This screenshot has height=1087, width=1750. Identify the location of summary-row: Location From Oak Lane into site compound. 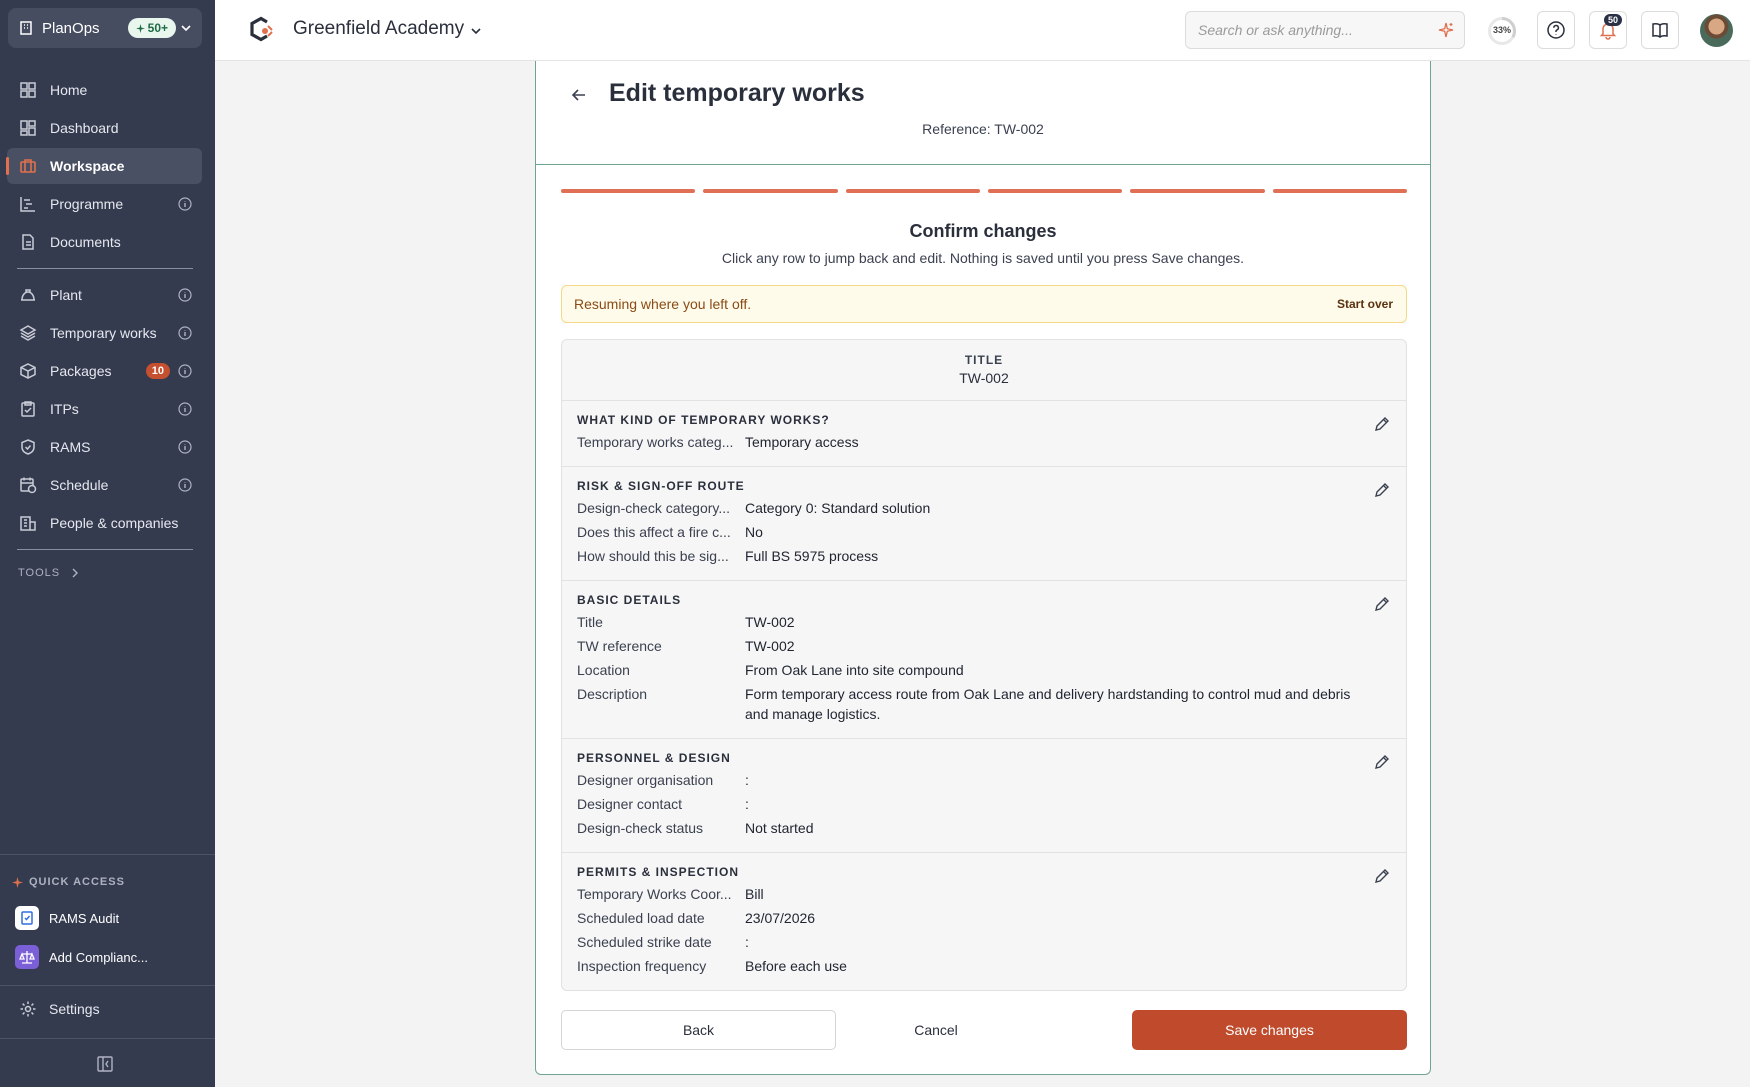
(984, 670).